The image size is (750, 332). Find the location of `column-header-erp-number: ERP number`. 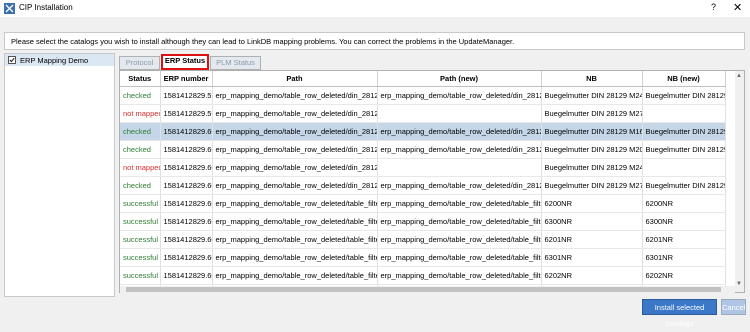

column-header-erp-number: ERP number is located at coordinates (186, 79).